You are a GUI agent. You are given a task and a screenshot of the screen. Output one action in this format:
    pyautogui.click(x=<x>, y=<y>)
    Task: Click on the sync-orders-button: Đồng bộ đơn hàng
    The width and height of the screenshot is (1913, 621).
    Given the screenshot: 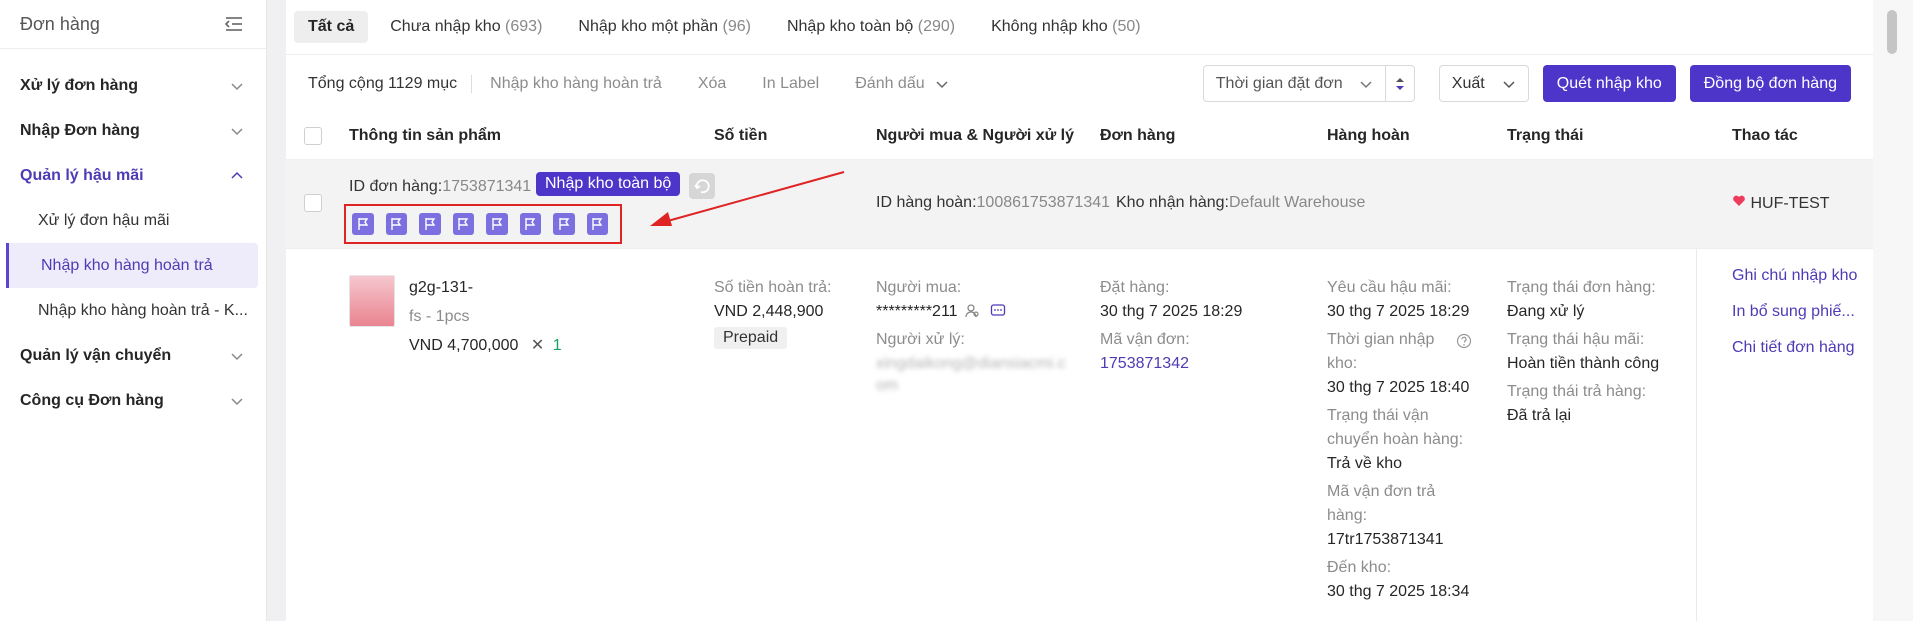 What is the action you would take?
    pyautogui.click(x=1770, y=83)
    